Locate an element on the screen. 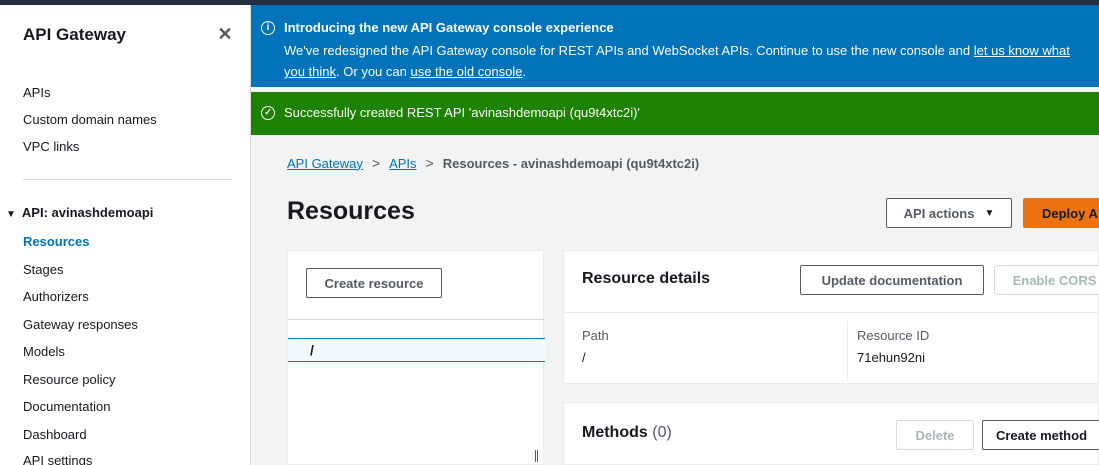 The width and height of the screenshot is (1099, 465). breadcrumb-apis: APIs is located at coordinates (402, 163).